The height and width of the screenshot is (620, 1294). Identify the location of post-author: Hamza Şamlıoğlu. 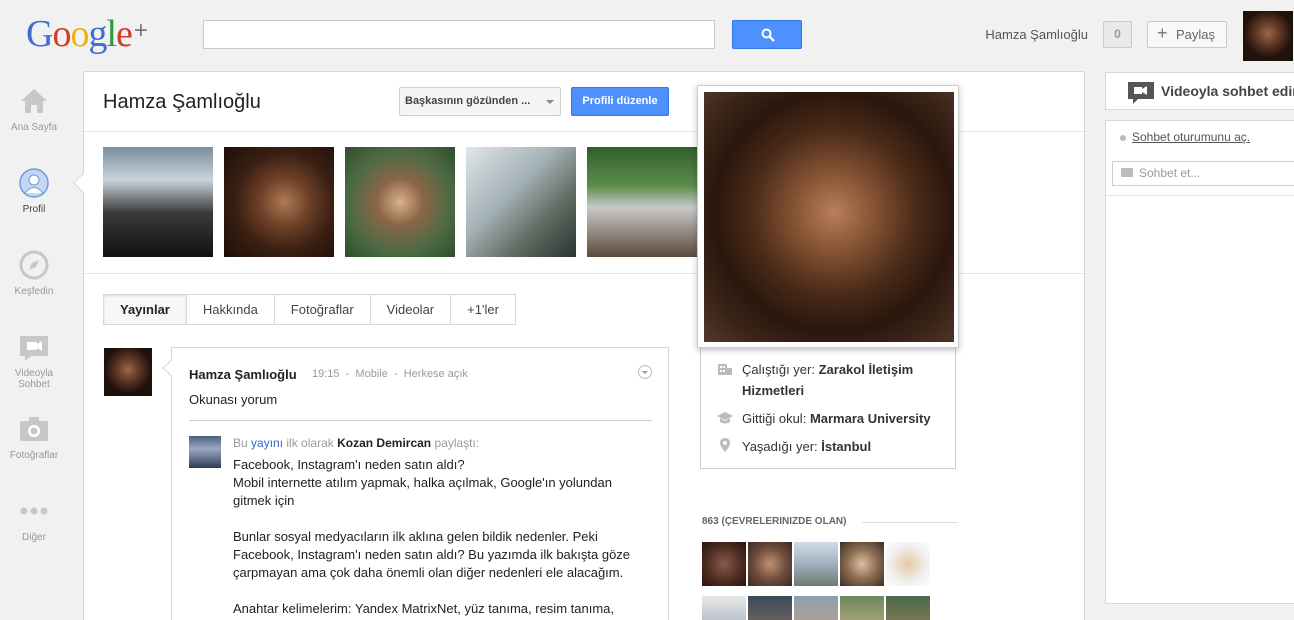
(243, 374).